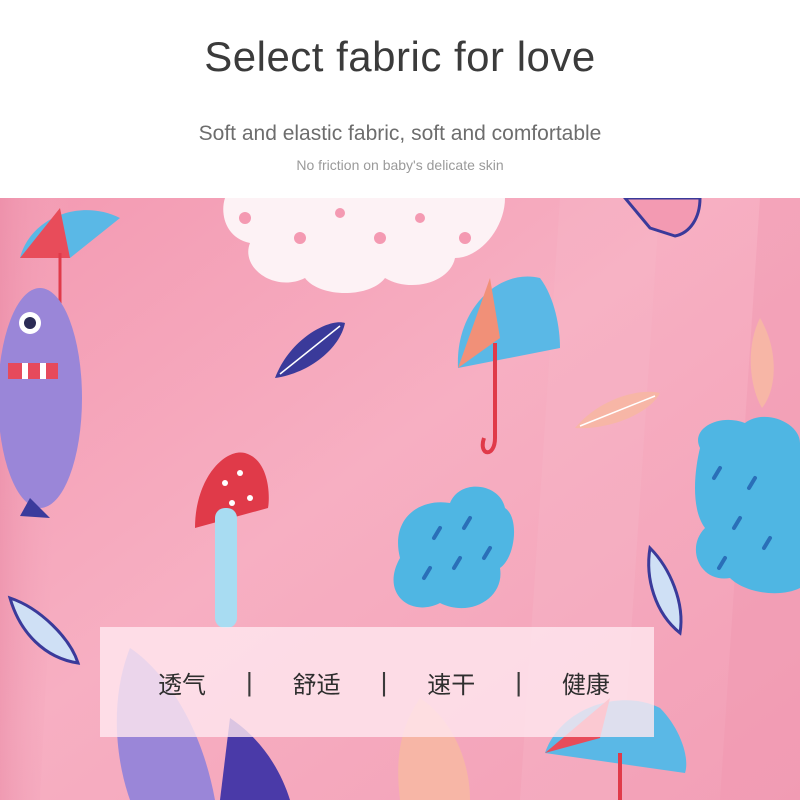 The image size is (800, 800). Describe the element at coordinates (585, 684) in the screenshot. I see `feature-healthy: 健康` at that location.